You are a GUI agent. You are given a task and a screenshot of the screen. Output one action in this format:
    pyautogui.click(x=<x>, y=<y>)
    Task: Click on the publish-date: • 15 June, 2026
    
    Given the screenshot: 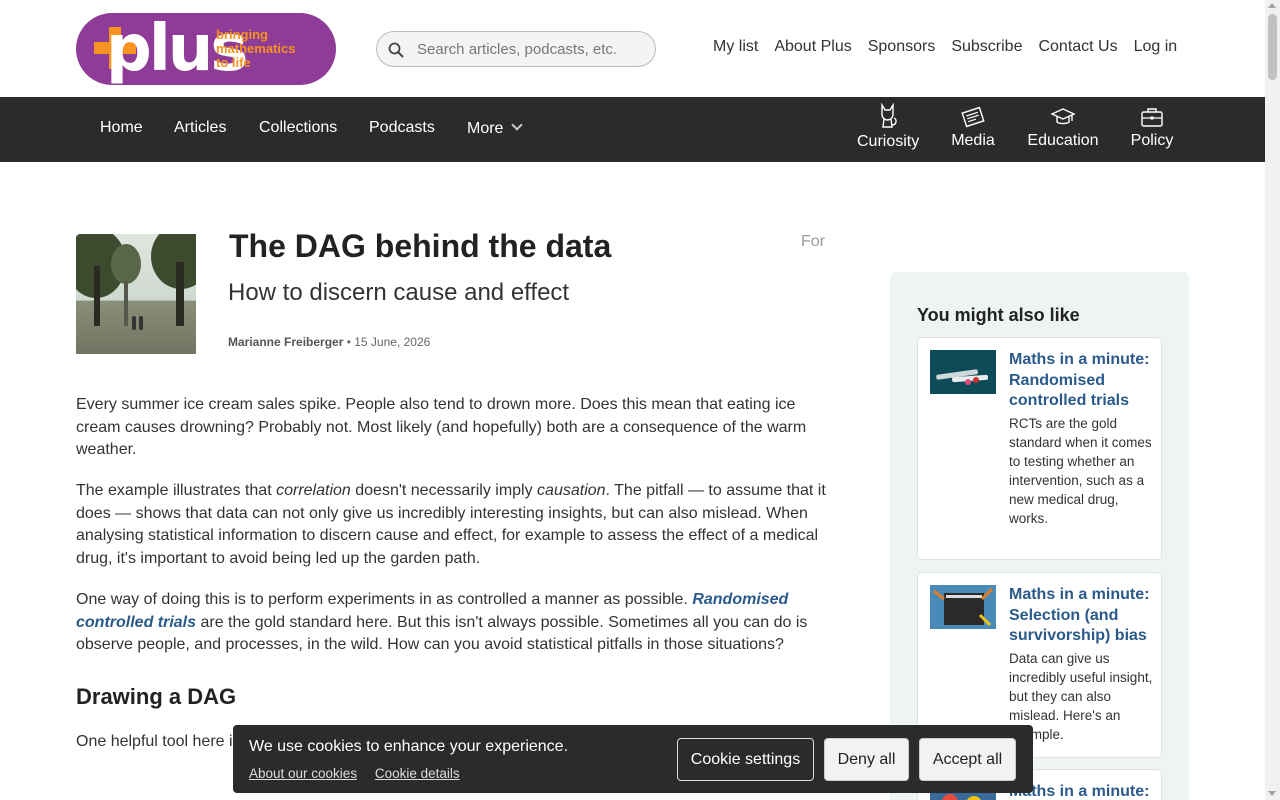 What is the action you would take?
    pyautogui.click(x=388, y=342)
    